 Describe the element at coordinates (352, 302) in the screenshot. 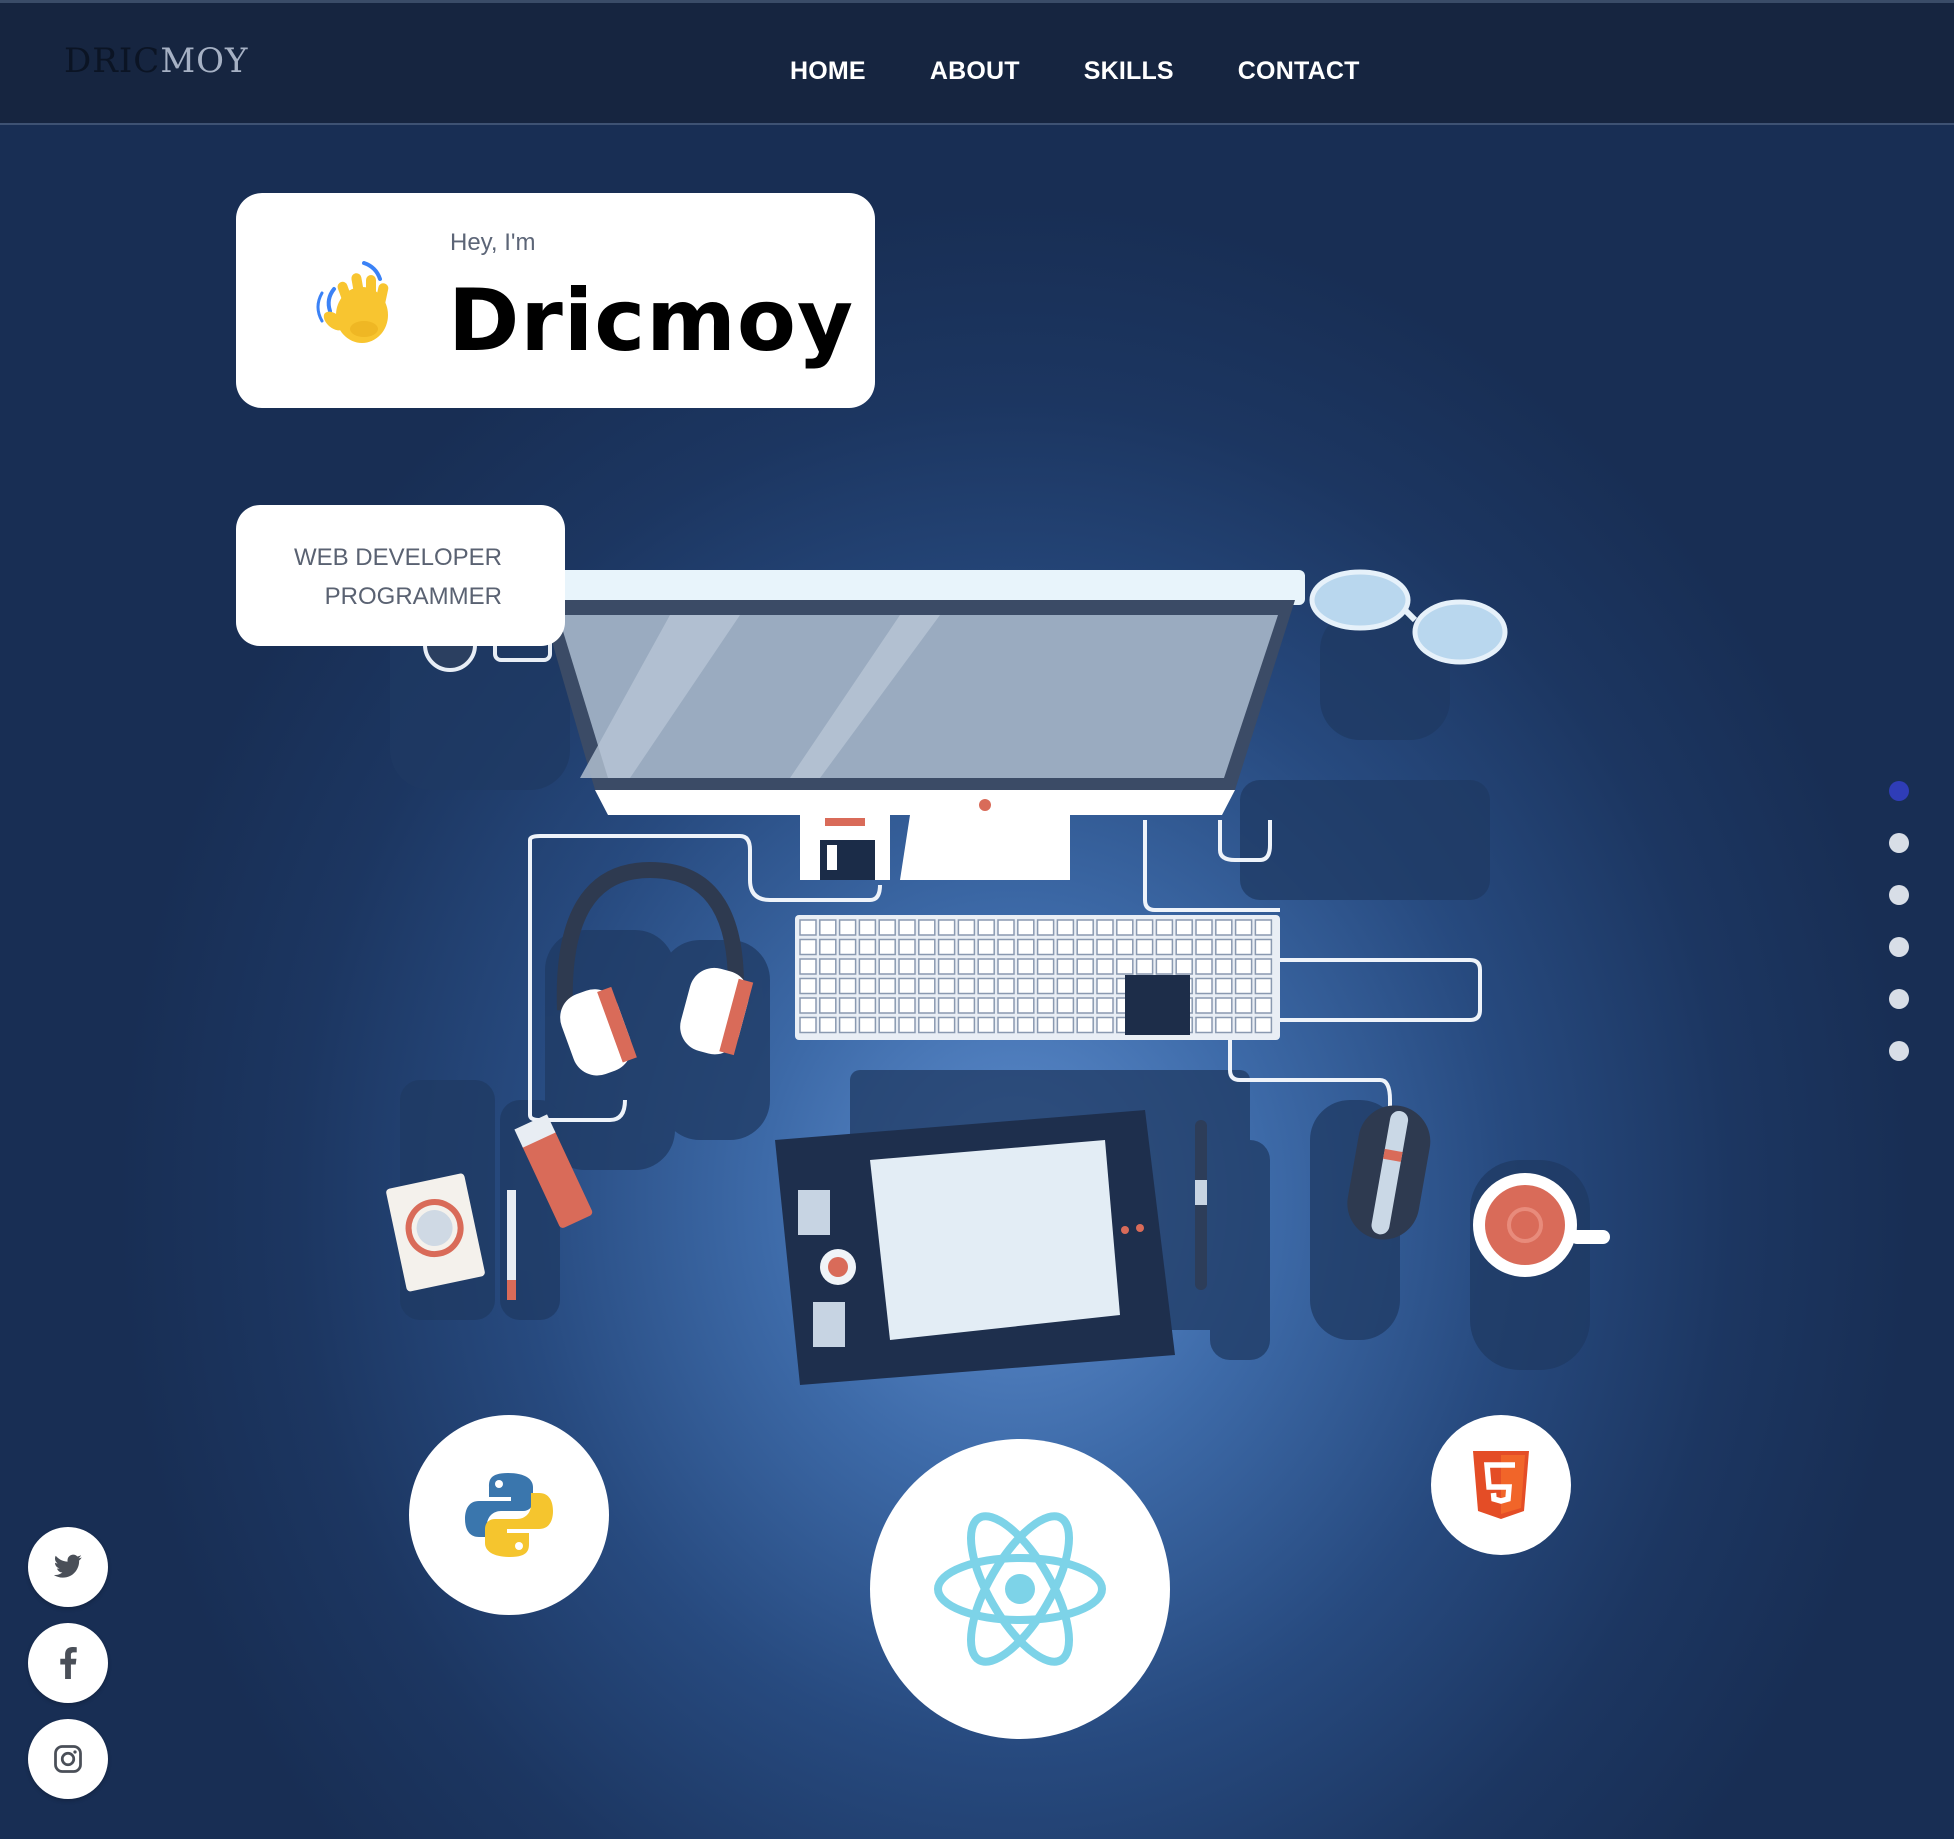

I see `waving-hand-icon` at that location.